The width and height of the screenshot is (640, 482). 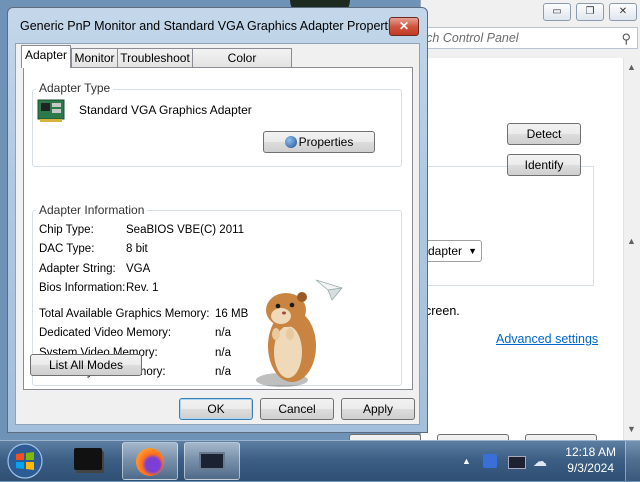 What do you see at coordinates (46, 56) in the screenshot?
I see `tab-adapter: Adapter` at bounding box center [46, 56].